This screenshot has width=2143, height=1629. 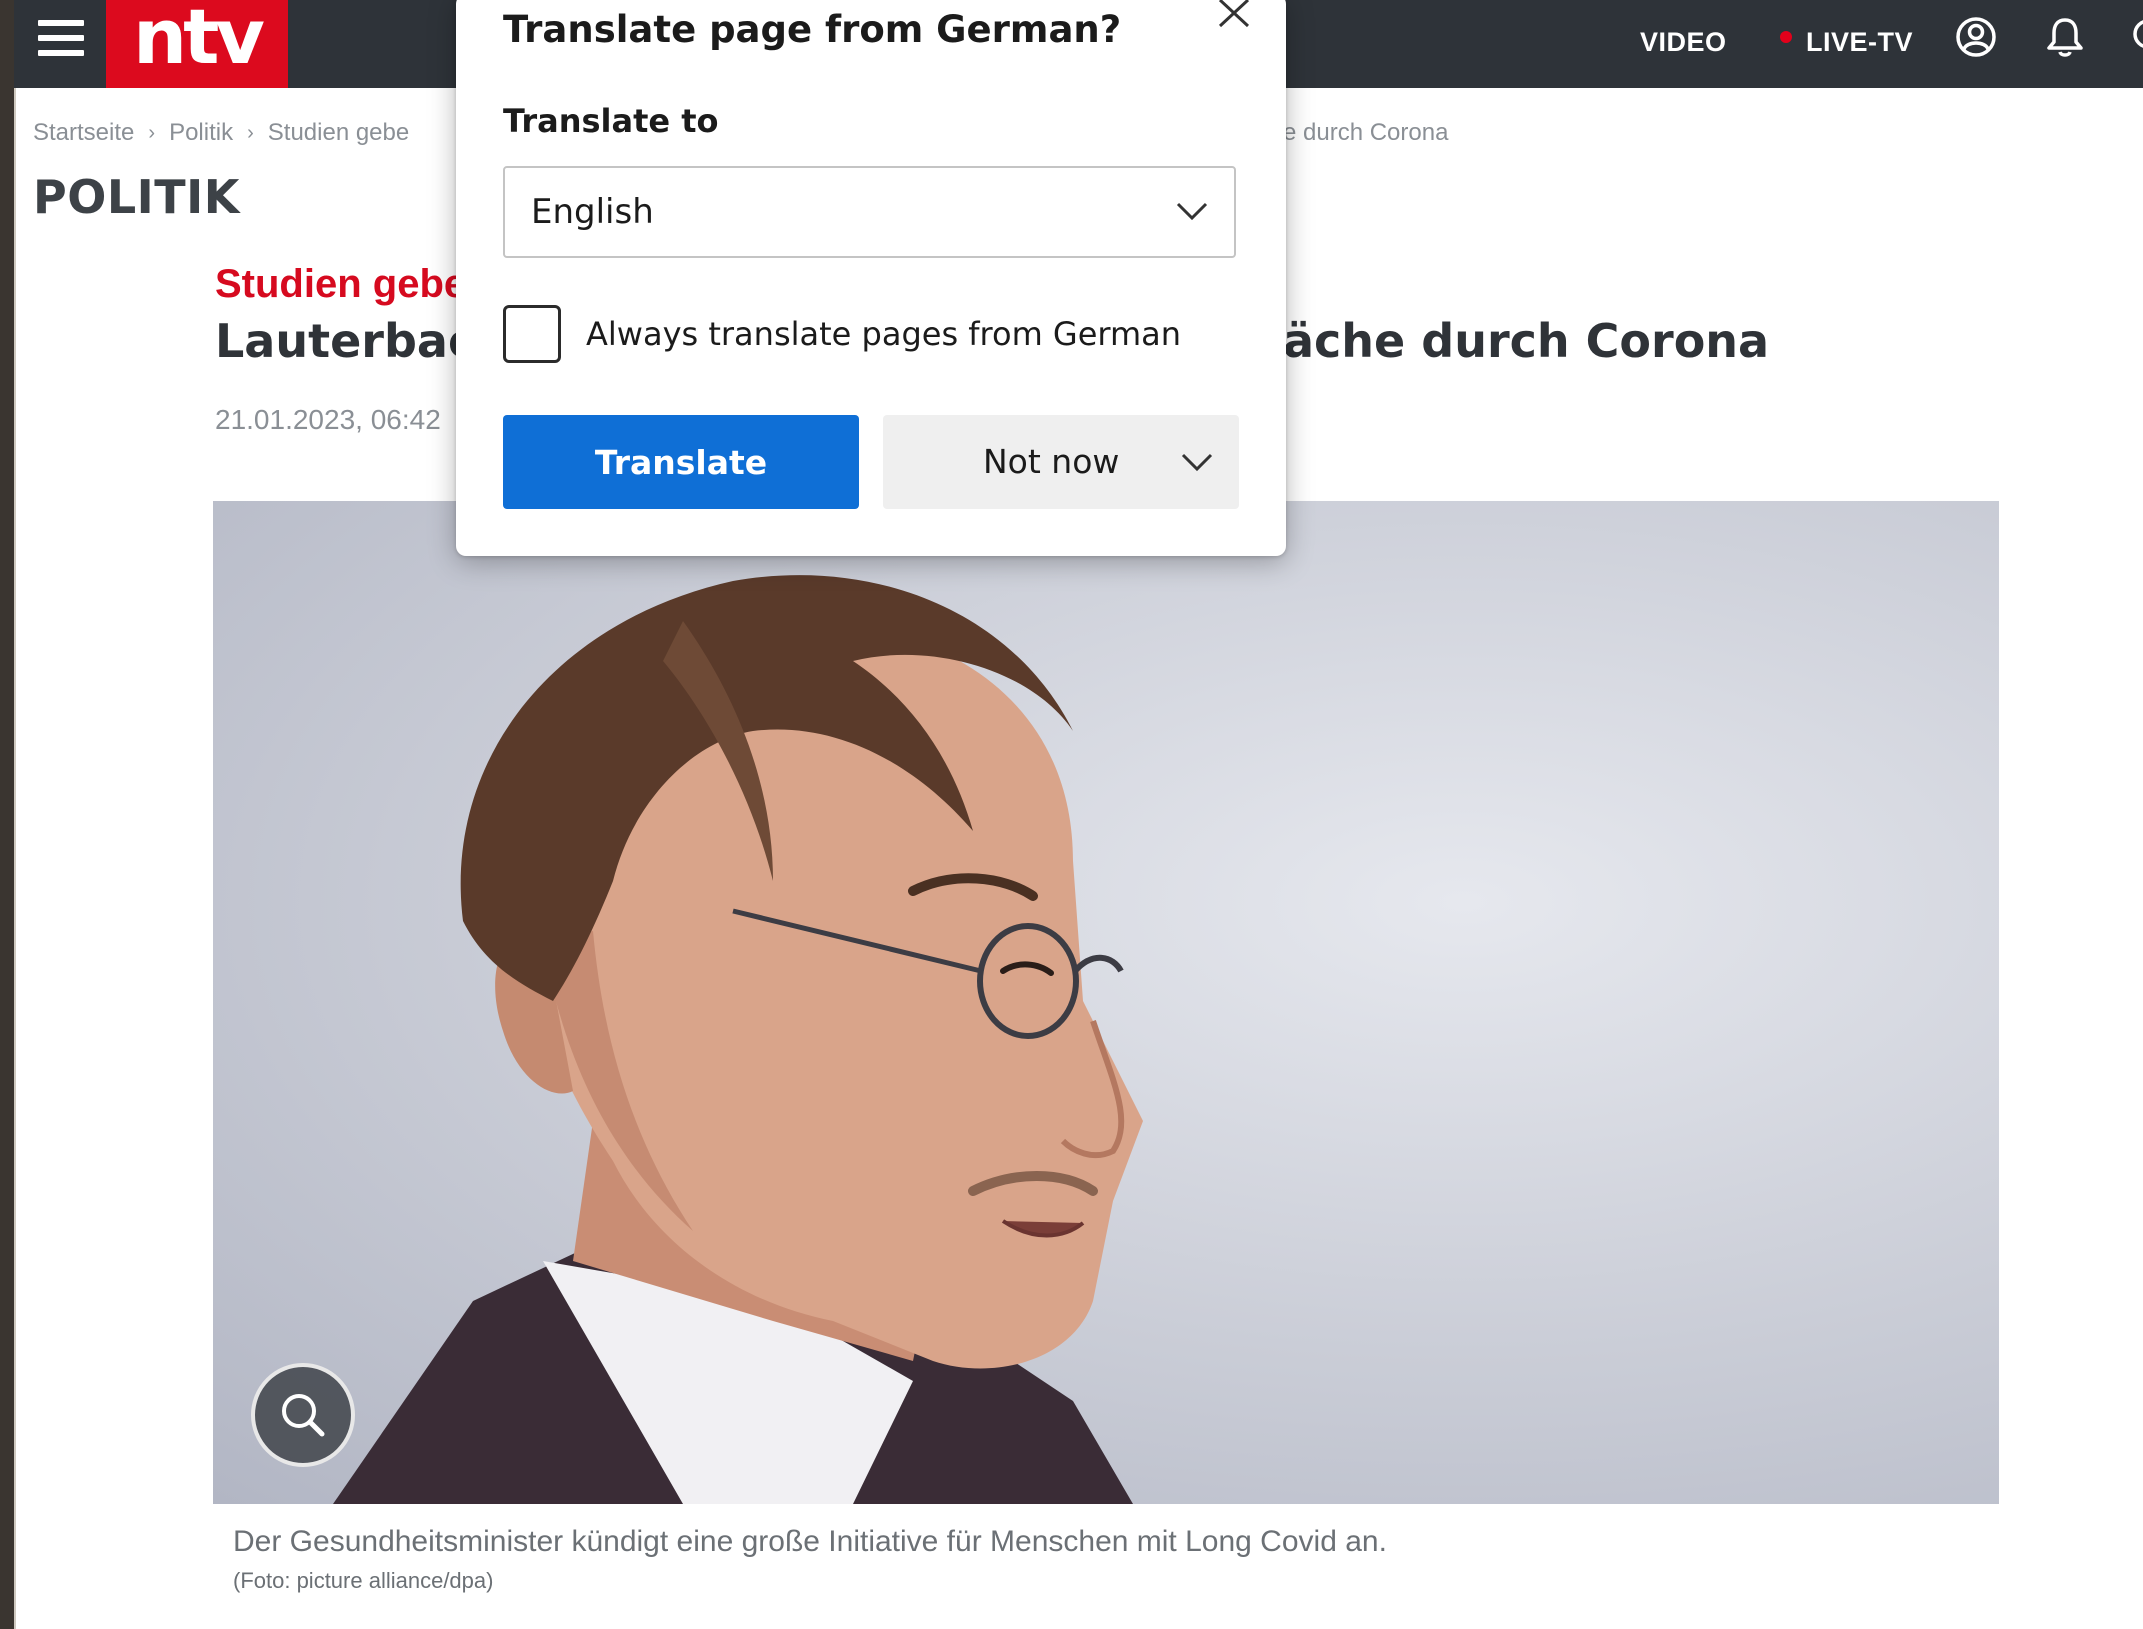 I want to click on window-left-frame-edge, so click(x=15, y=858).